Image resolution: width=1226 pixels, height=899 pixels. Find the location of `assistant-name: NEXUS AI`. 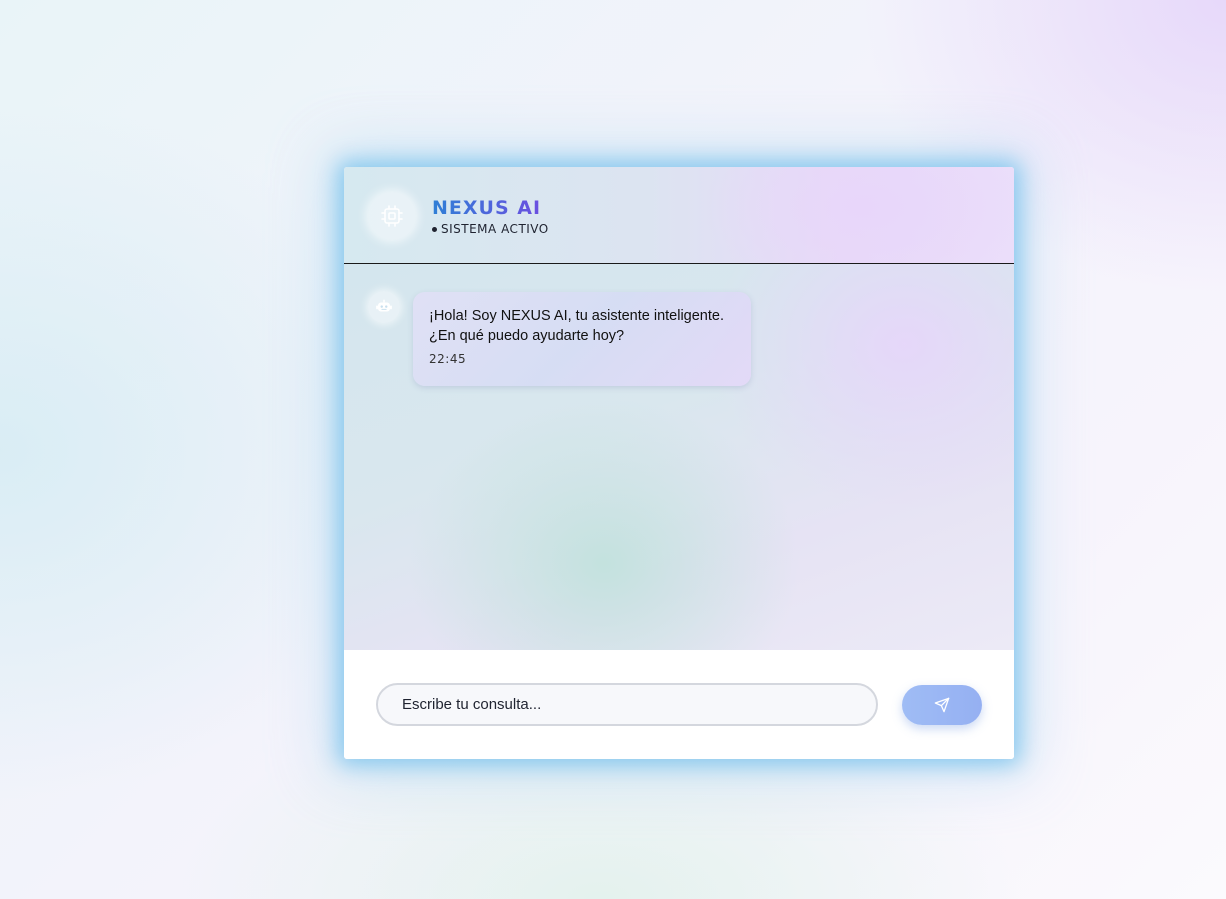

assistant-name: NEXUS AI is located at coordinates (487, 208).